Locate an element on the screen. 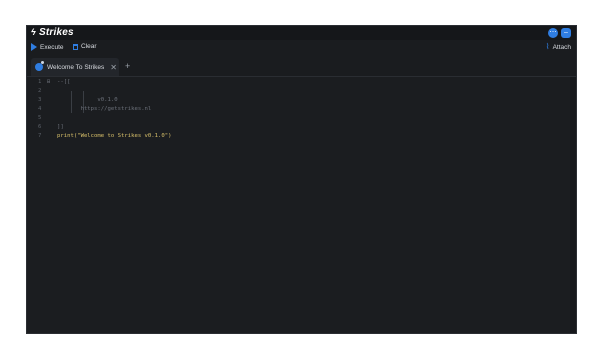  execute-button: Execute is located at coordinates (47, 47).